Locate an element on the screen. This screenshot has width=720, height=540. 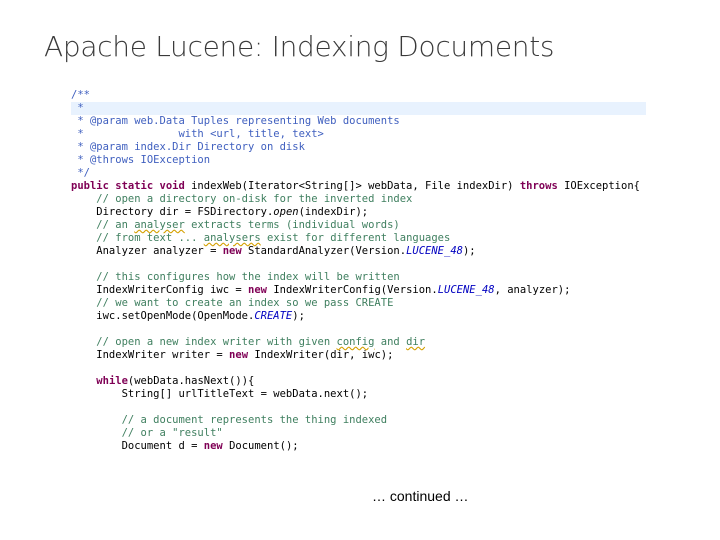
code-token: IndexWriterConfig(Version. is located at coordinates (355, 290).